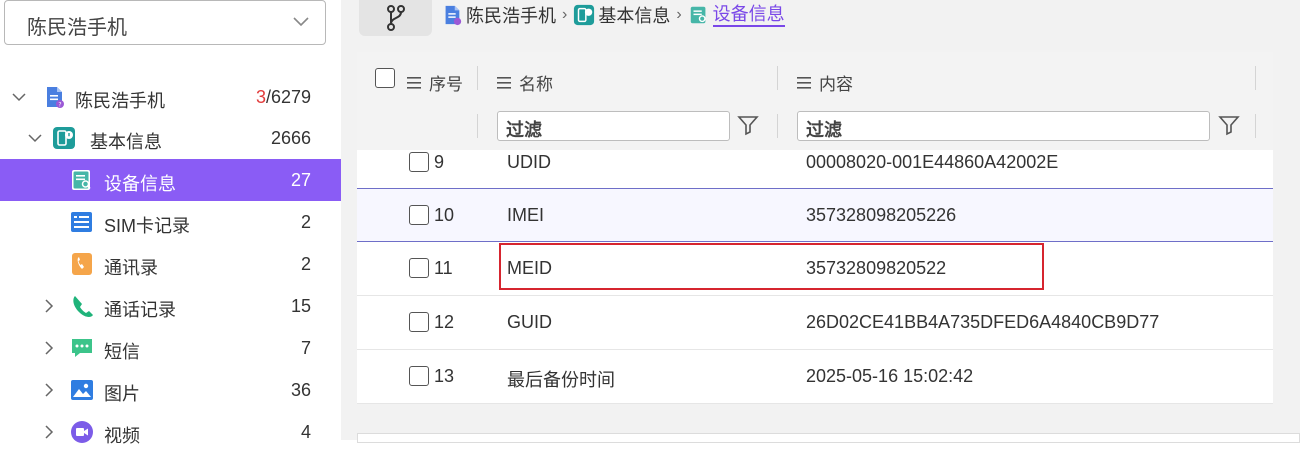  Describe the element at coordinates (525, 82) in the screenshot. I see `column-header-name: 名称` at that location.